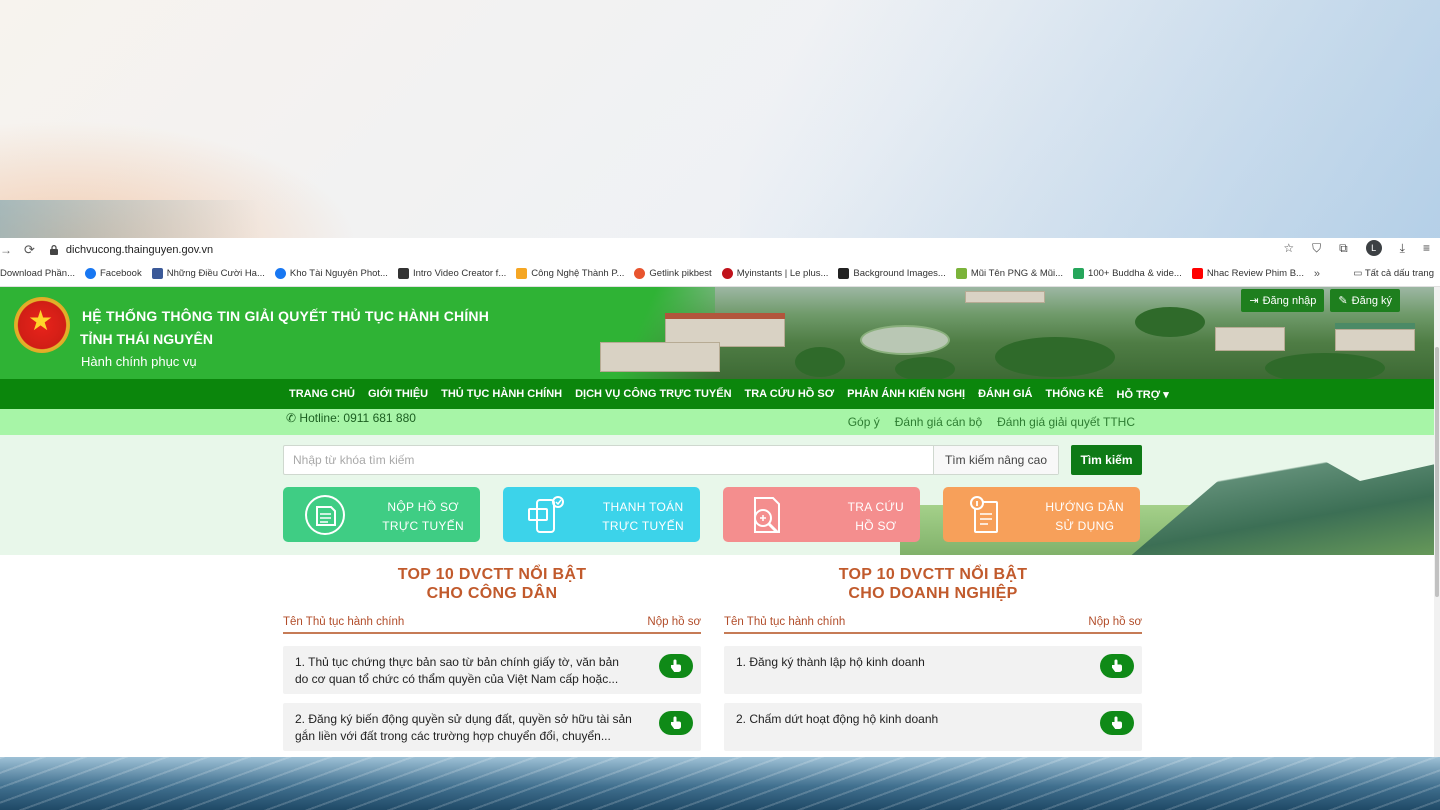  What do you see at coordinates (995, 460) in the screenshot?
I see `advanced-search-button: Tìm kiếm nâng cao` at bounding box center [995, 460].